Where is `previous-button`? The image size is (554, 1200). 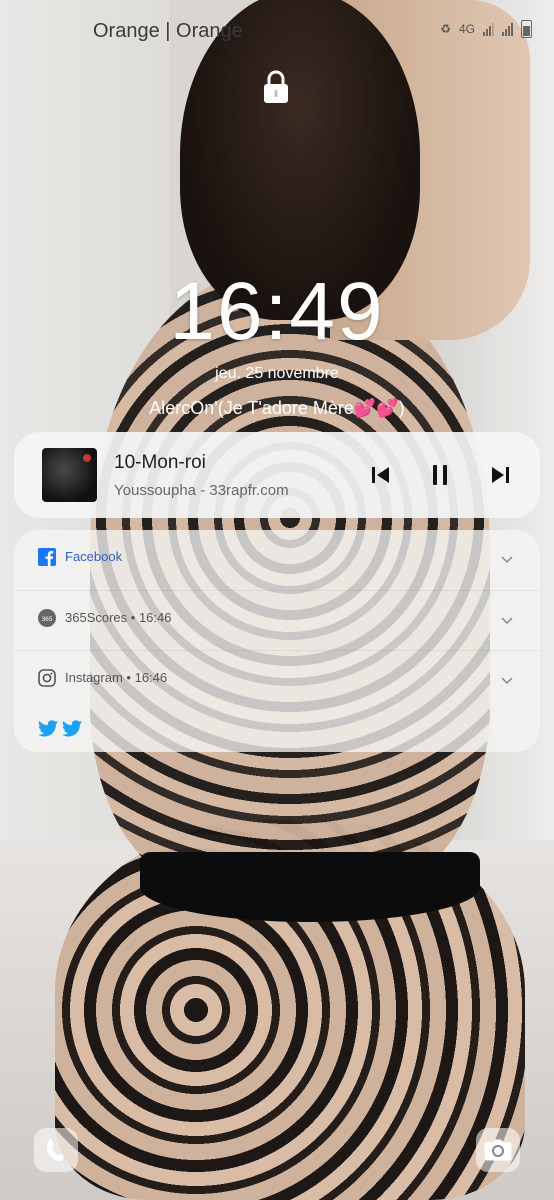
previous-button is located at coordinates (381, 475).